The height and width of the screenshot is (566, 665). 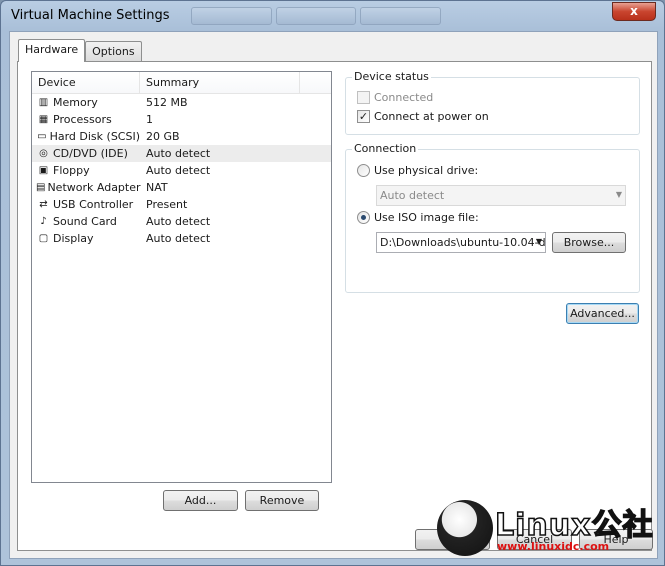 I want to click on device-name: Floppy, so click(x=71, y=170).